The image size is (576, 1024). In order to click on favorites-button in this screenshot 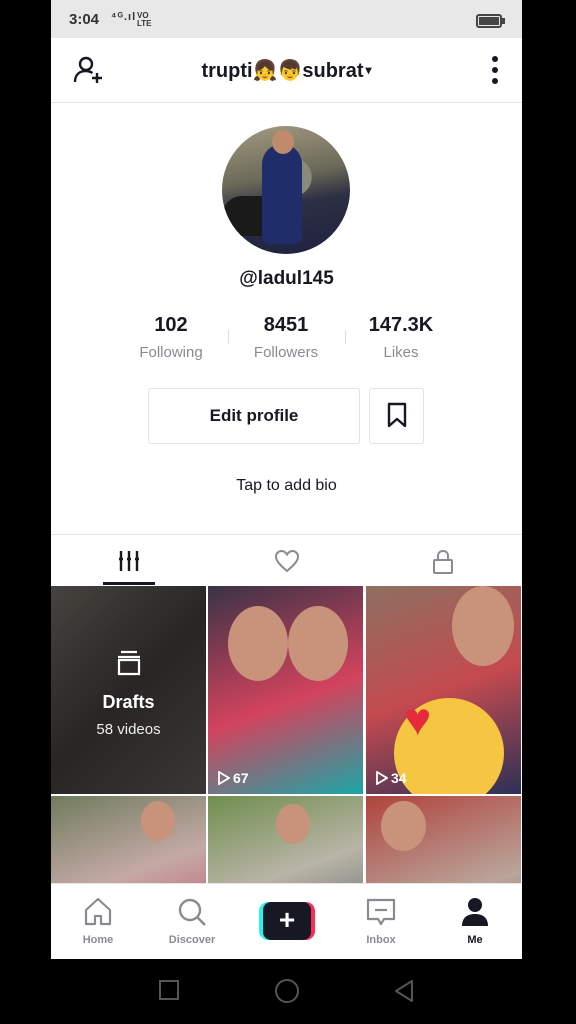, I will do `click(396, 416)`.